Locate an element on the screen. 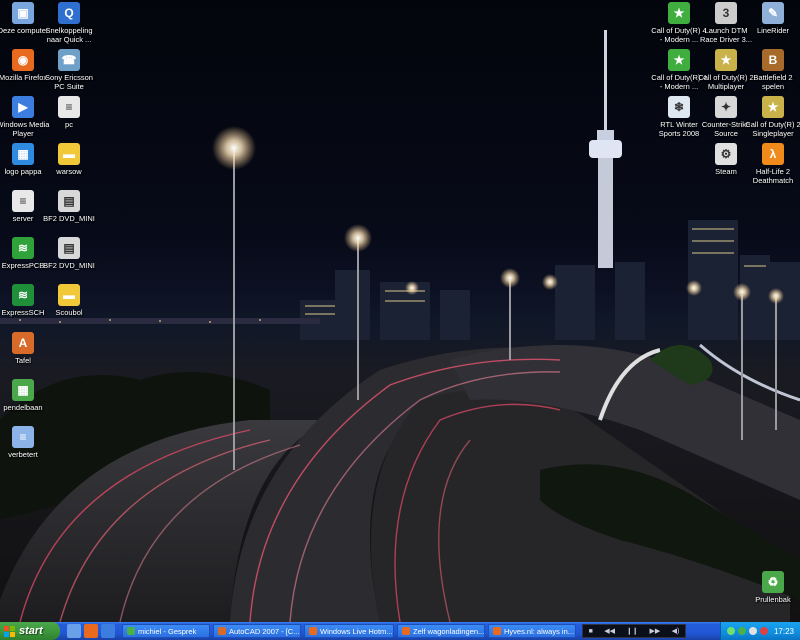  desktop-icon-document: ≡ pc is located at coordinates (69, 112).